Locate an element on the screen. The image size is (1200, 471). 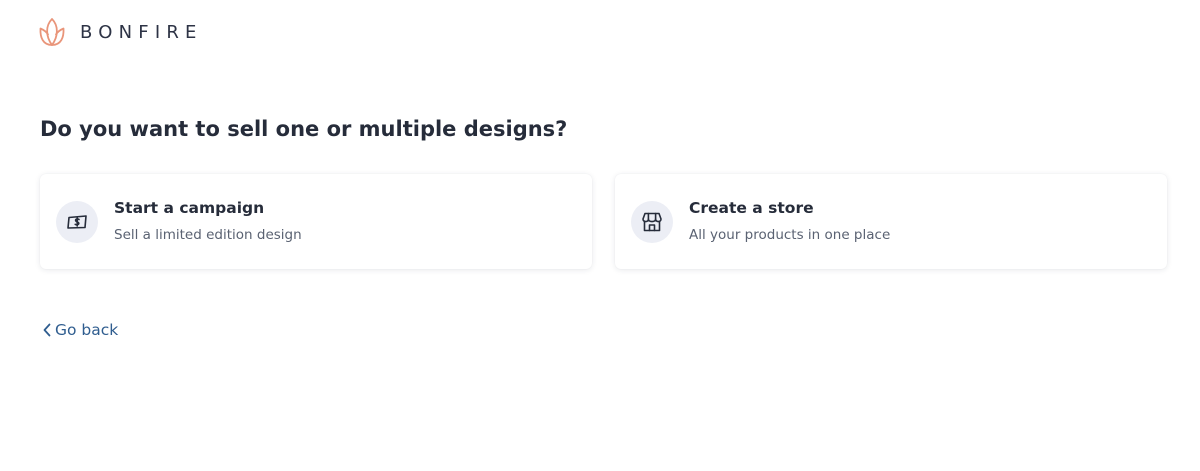
money-icon is located at coordinates (77, 222).